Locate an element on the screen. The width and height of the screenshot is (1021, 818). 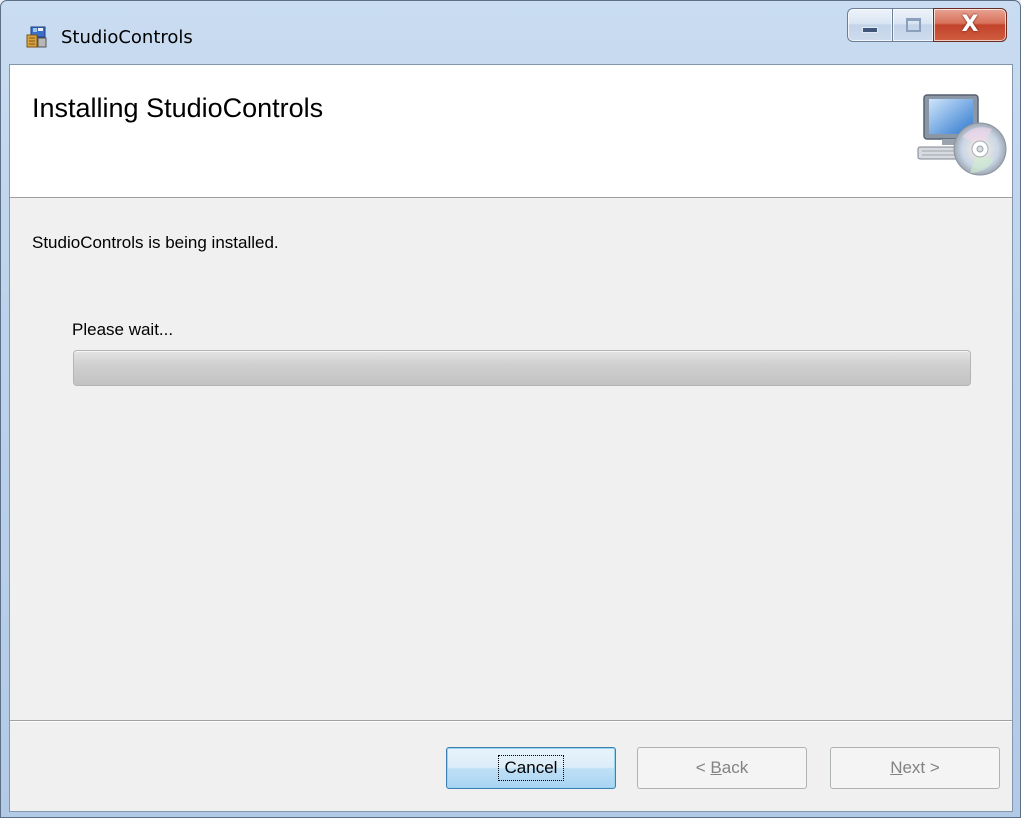
close-button: X is located at coordinates (970, 25).